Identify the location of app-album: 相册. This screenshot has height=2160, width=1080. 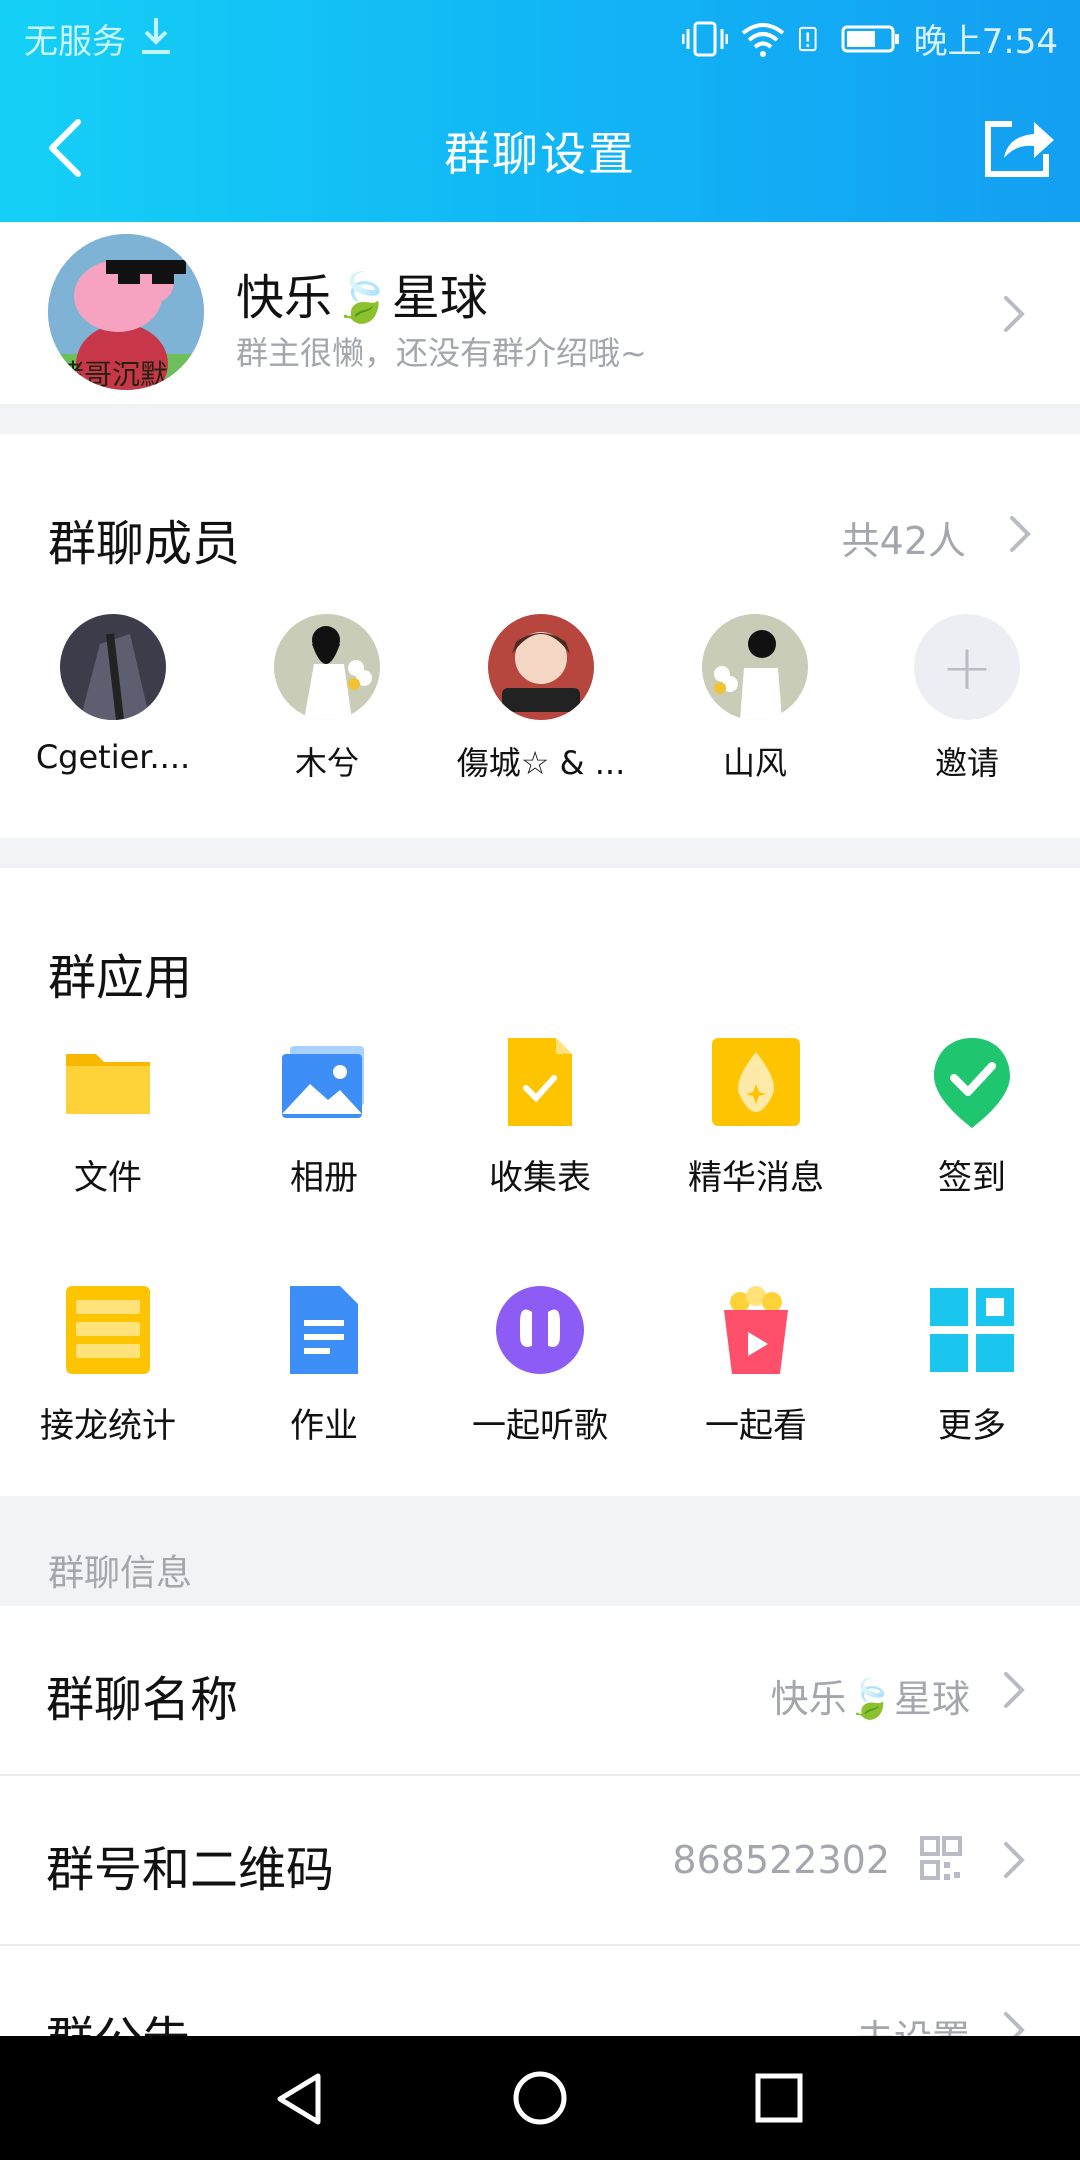
(324, 1116).